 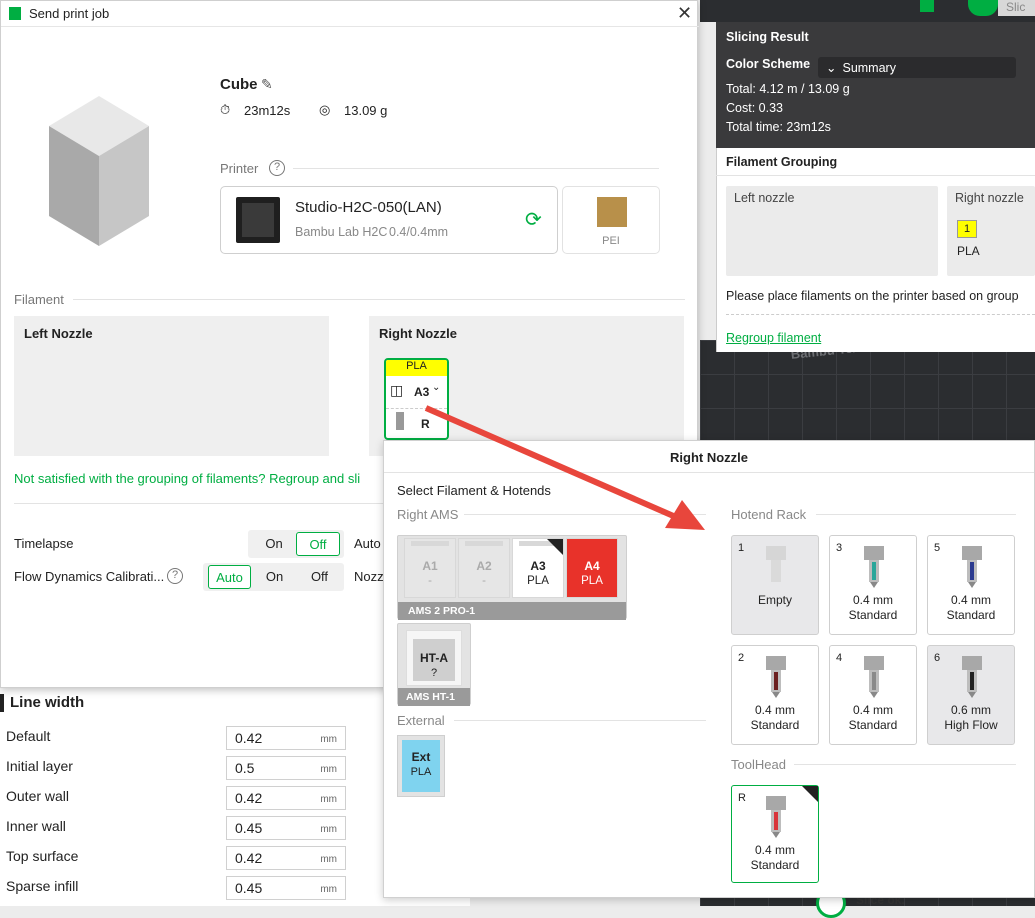 I want to click on ams-slot-a3: A3 PLA, so click(x=538, y=568).